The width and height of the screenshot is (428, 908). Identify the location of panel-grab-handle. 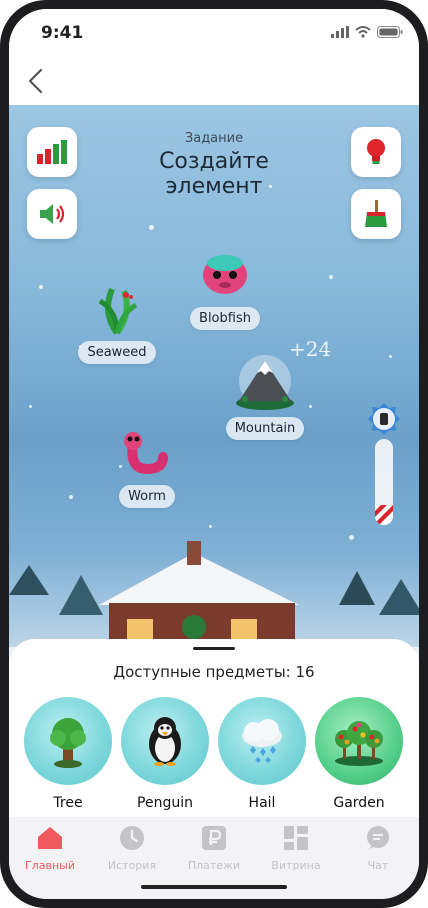
(214, 648).